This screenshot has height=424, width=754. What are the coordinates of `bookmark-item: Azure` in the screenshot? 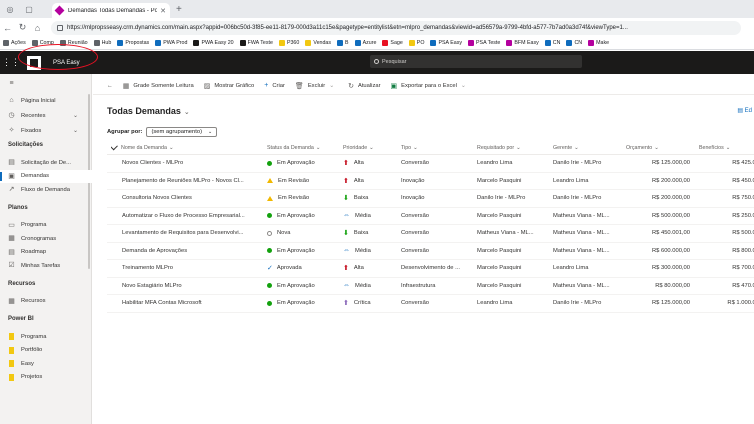 It's located at (365, 43).